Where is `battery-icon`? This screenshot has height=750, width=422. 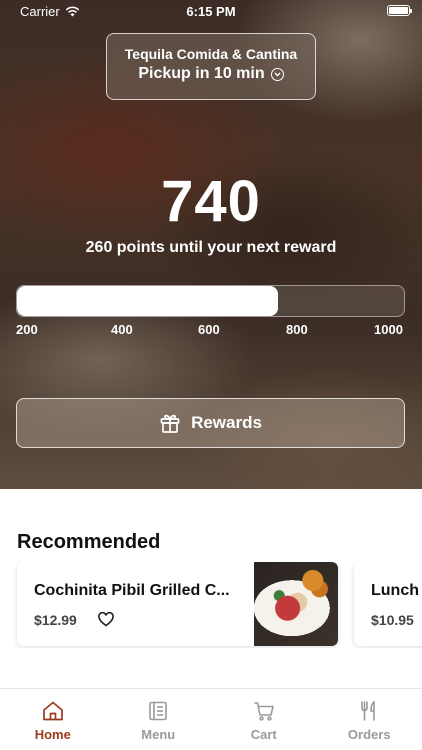 battery-icon is located at coordinates (399, 10).